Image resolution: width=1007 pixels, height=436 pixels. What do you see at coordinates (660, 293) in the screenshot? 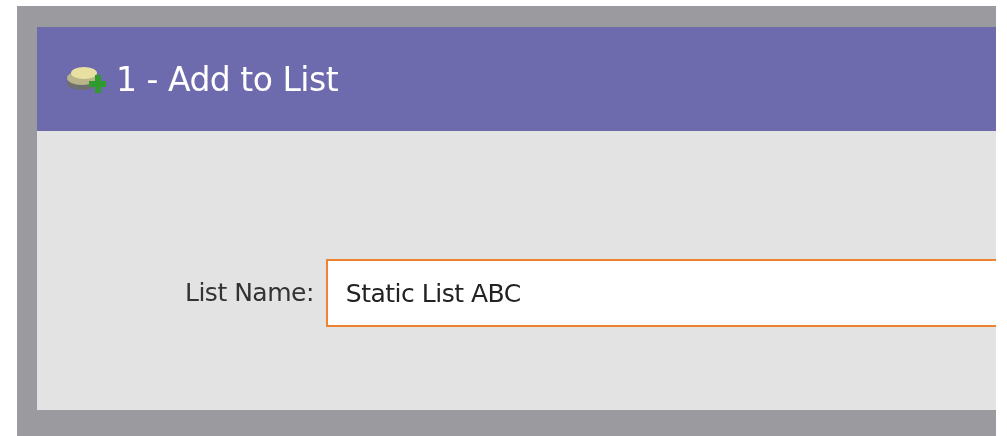
I see `list-name-field: Static List ABC` at bounding box center [660, 293].